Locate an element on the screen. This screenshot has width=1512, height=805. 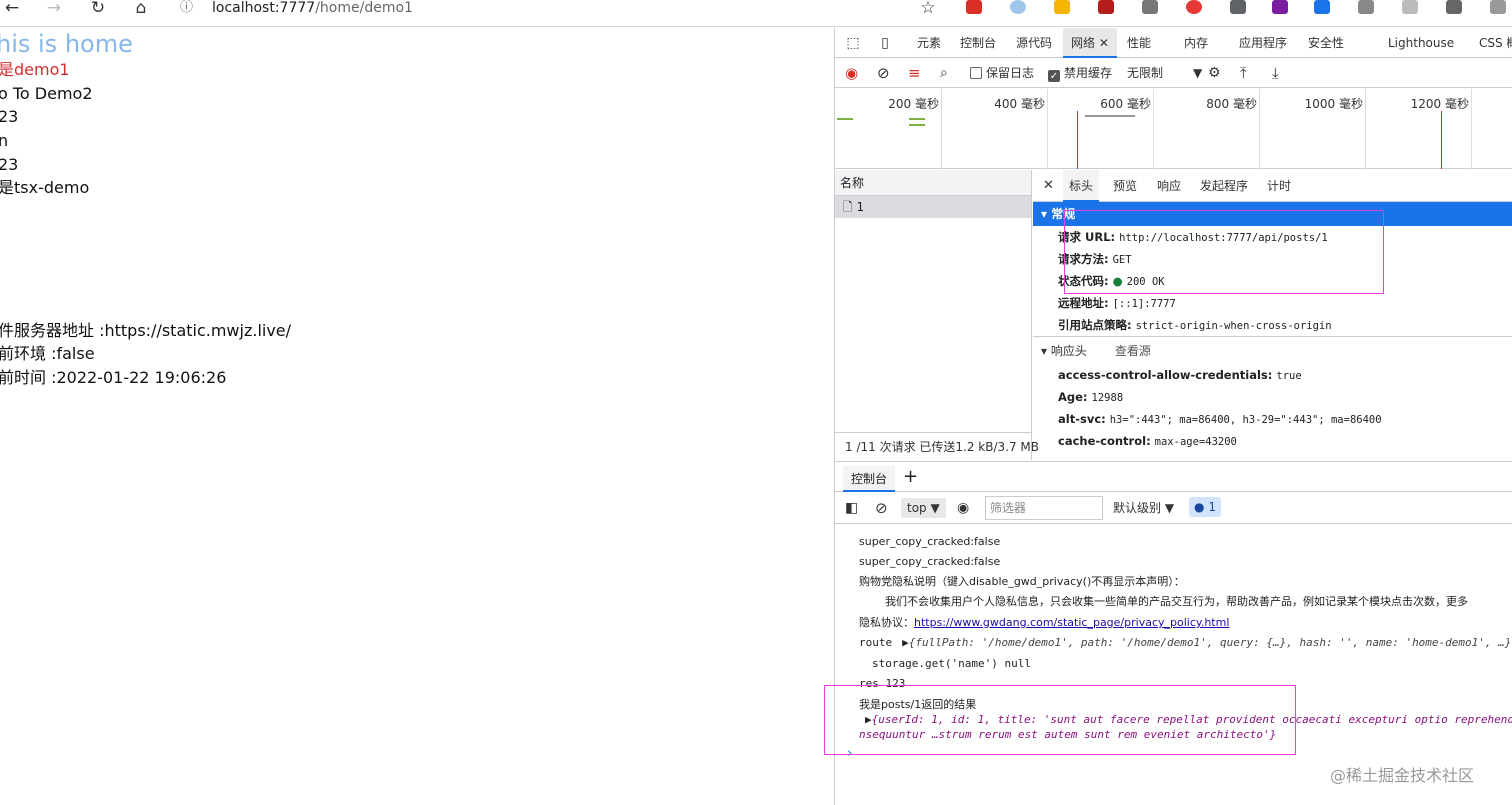
header-key: cache-control: is located at coordinates (1104, 441).